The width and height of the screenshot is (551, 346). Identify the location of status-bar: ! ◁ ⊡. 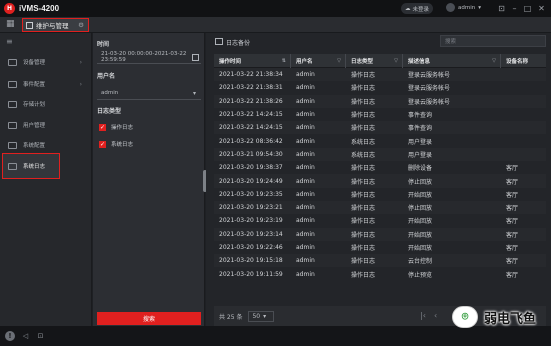
(275, 336).